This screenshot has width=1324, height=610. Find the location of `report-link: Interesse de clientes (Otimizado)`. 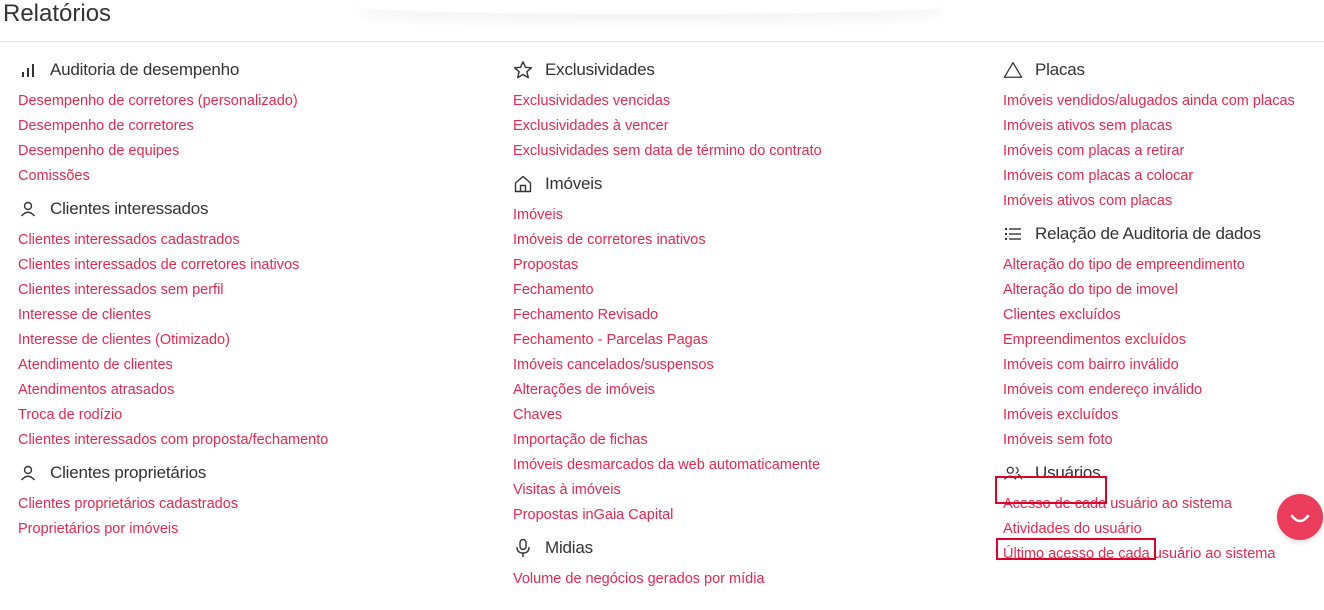

report-link: Interesse de clientes (Otimizado) is located at coordinates (258, 340).